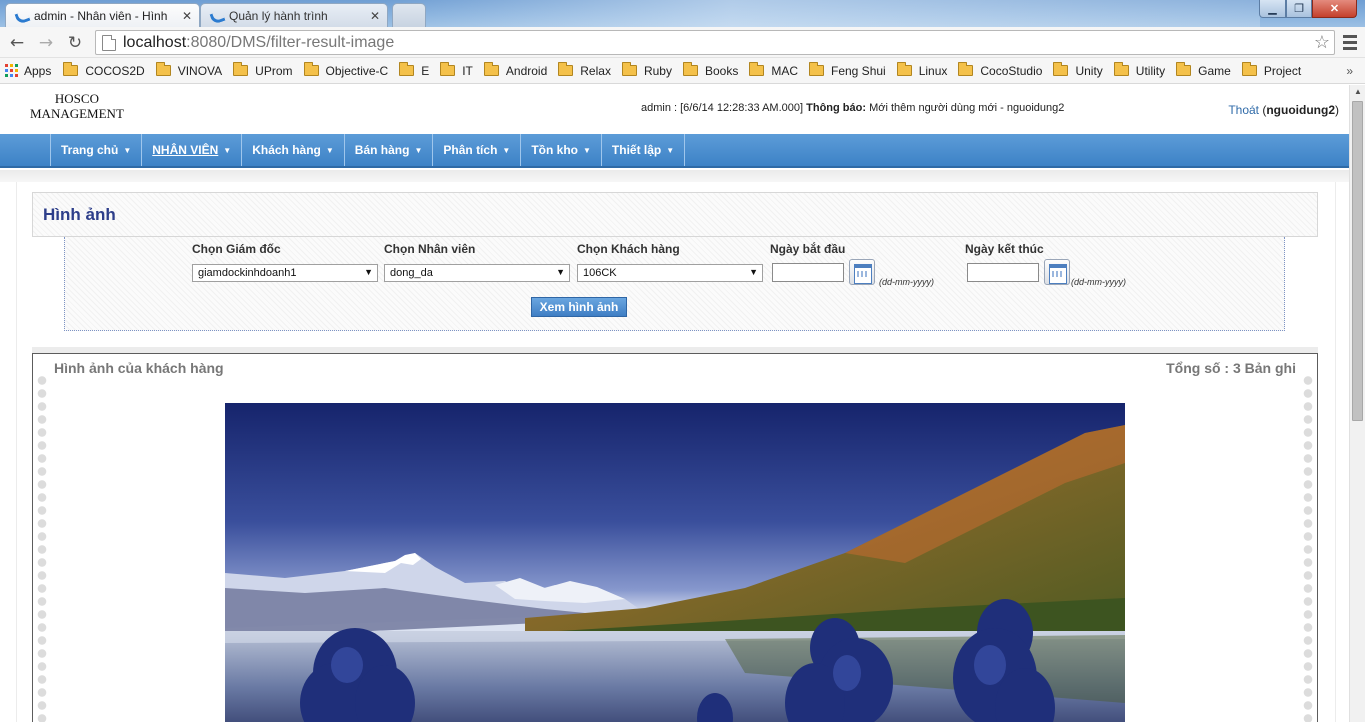  I want to click on nav-item-analysis: Phân tích ▼, so click(477, 150).